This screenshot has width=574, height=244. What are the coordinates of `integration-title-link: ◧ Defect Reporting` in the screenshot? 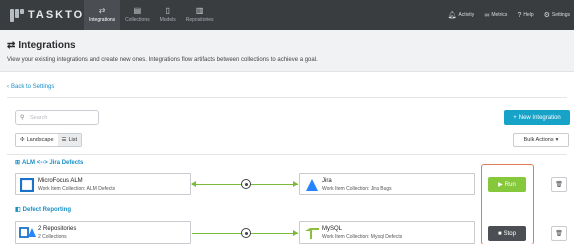 It's located at (43, 210).